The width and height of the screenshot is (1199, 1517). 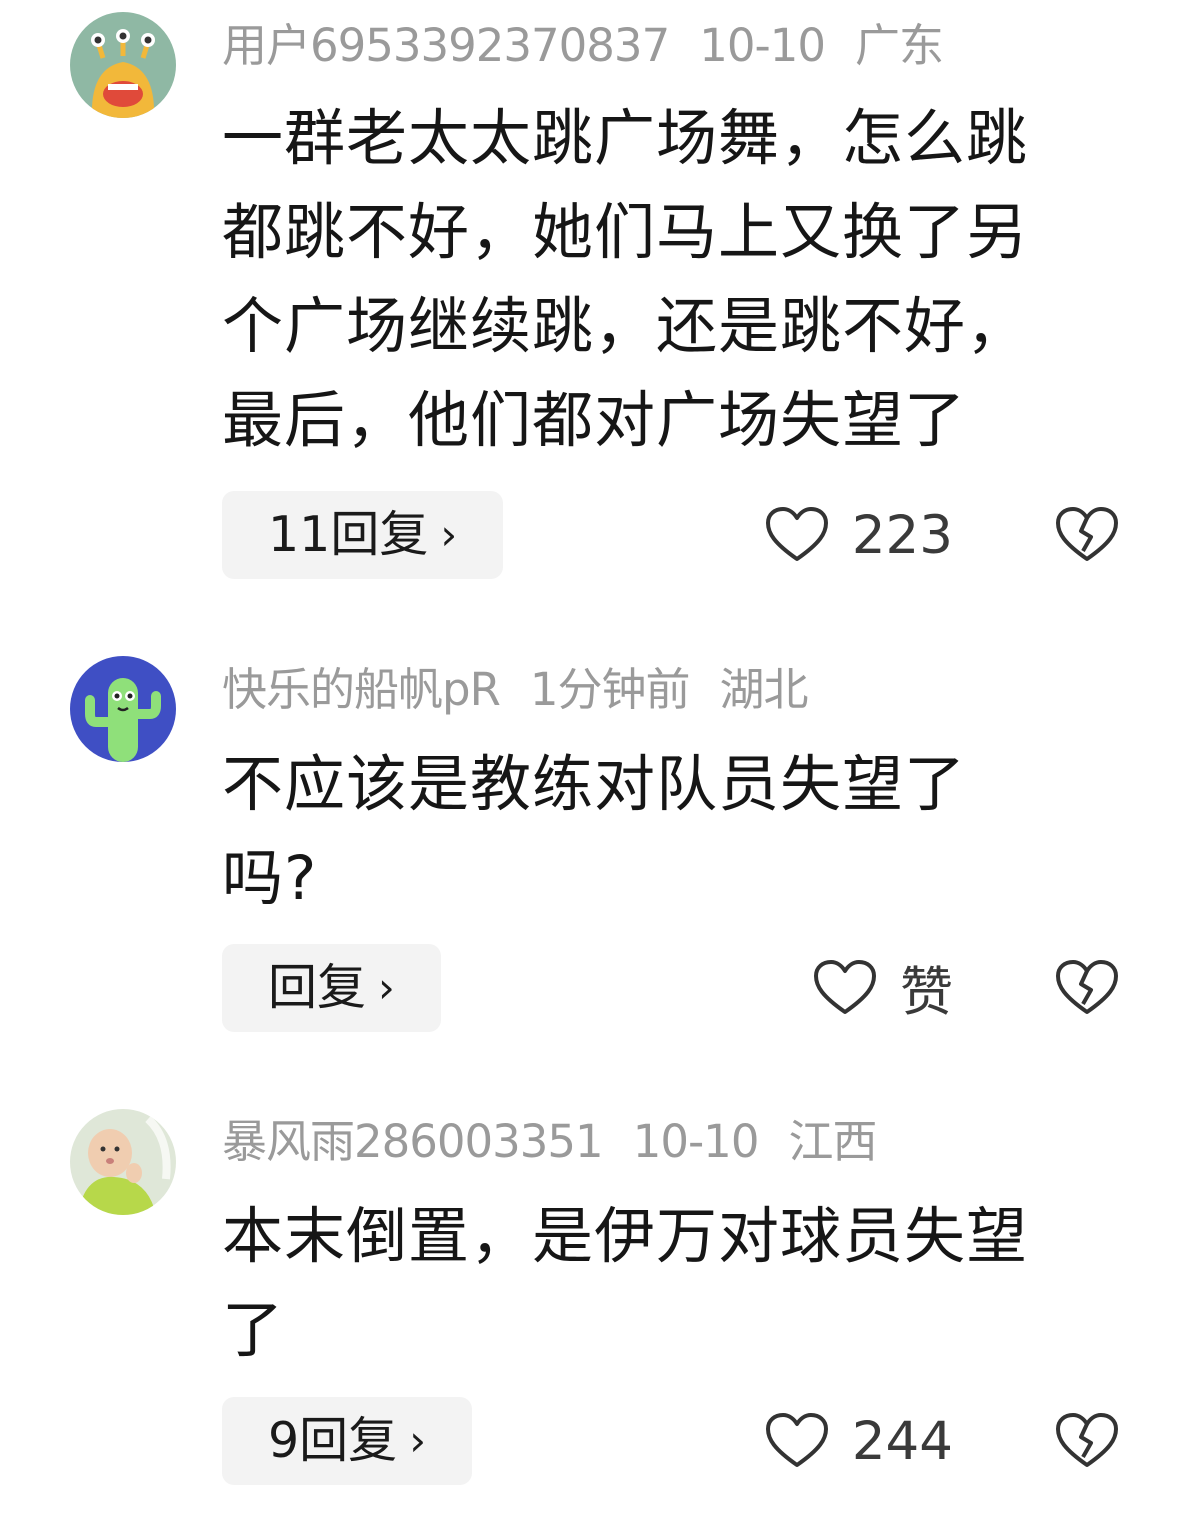 I want to click on comment-meta: 用户6953392370837 10-10 广东, so click(x=597, y=46).